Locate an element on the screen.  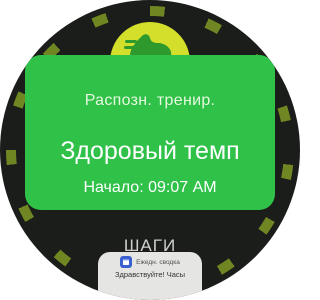
toast-start-time: Начало: 09:07 AM is located at coordinates (150, 187).